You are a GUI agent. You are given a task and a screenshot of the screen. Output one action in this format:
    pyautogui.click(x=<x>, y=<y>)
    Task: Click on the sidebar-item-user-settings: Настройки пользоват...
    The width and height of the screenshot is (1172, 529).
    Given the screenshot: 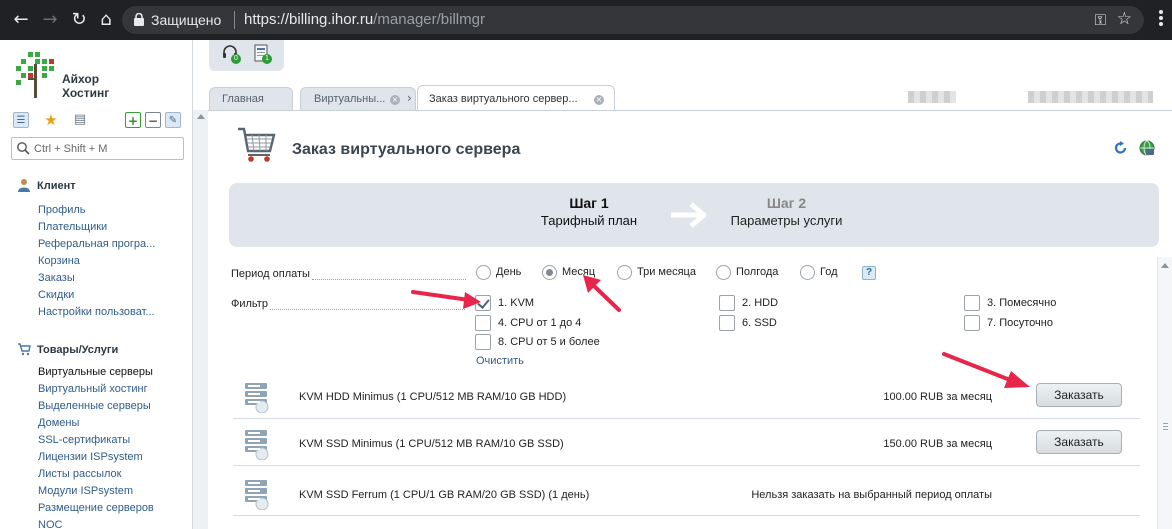 What is the action you would take?
    pyautogui.click(x=113, y=312)
    